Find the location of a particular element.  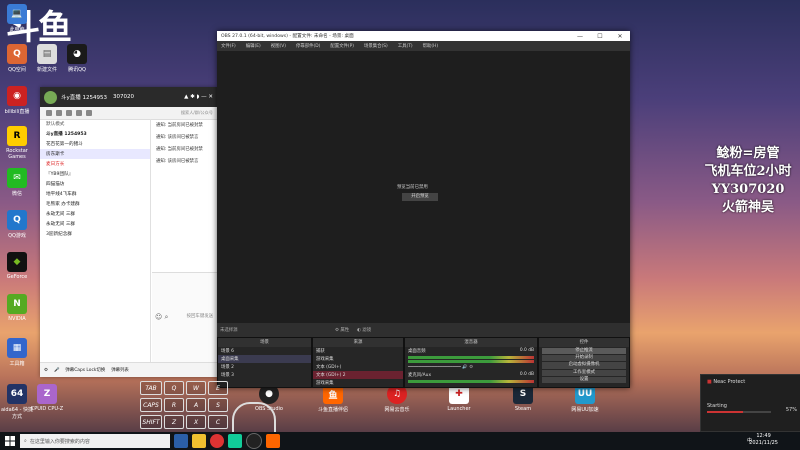

douyu-taskbar-icon is located at coordinates (273, 441).